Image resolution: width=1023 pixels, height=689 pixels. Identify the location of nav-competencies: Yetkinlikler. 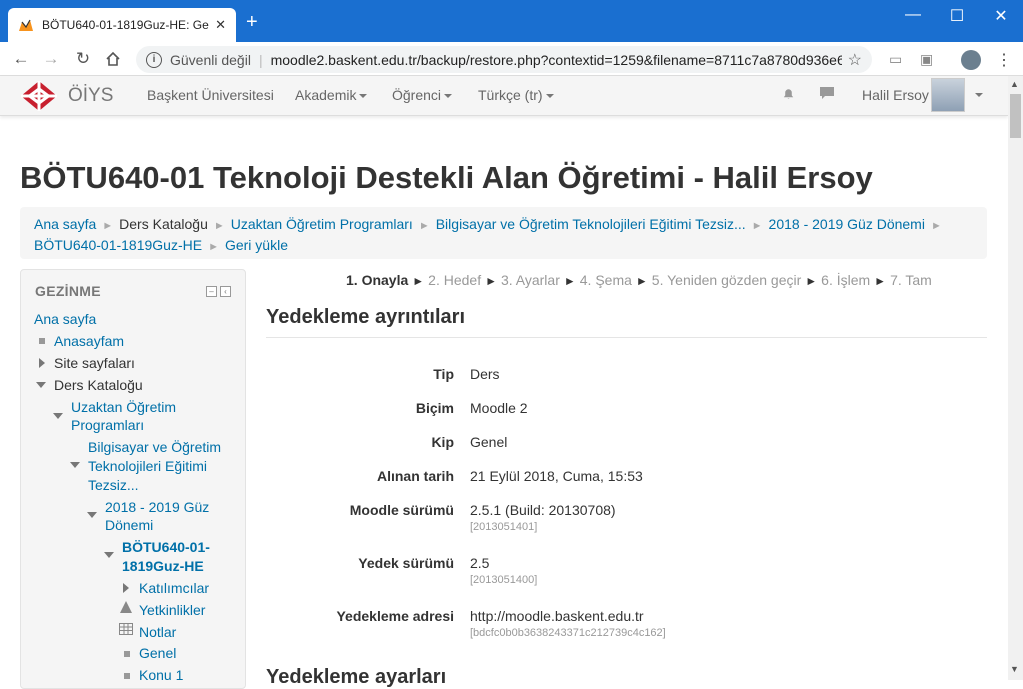
(172, 610).